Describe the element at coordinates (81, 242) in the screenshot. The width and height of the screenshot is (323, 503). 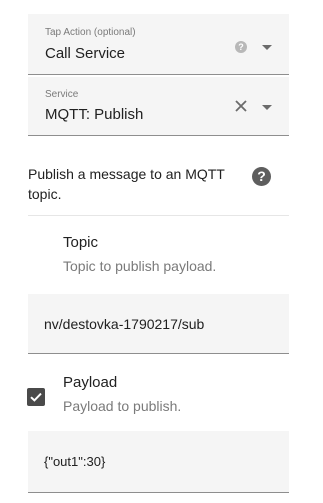
I see `topic-title: Topic` at that location.